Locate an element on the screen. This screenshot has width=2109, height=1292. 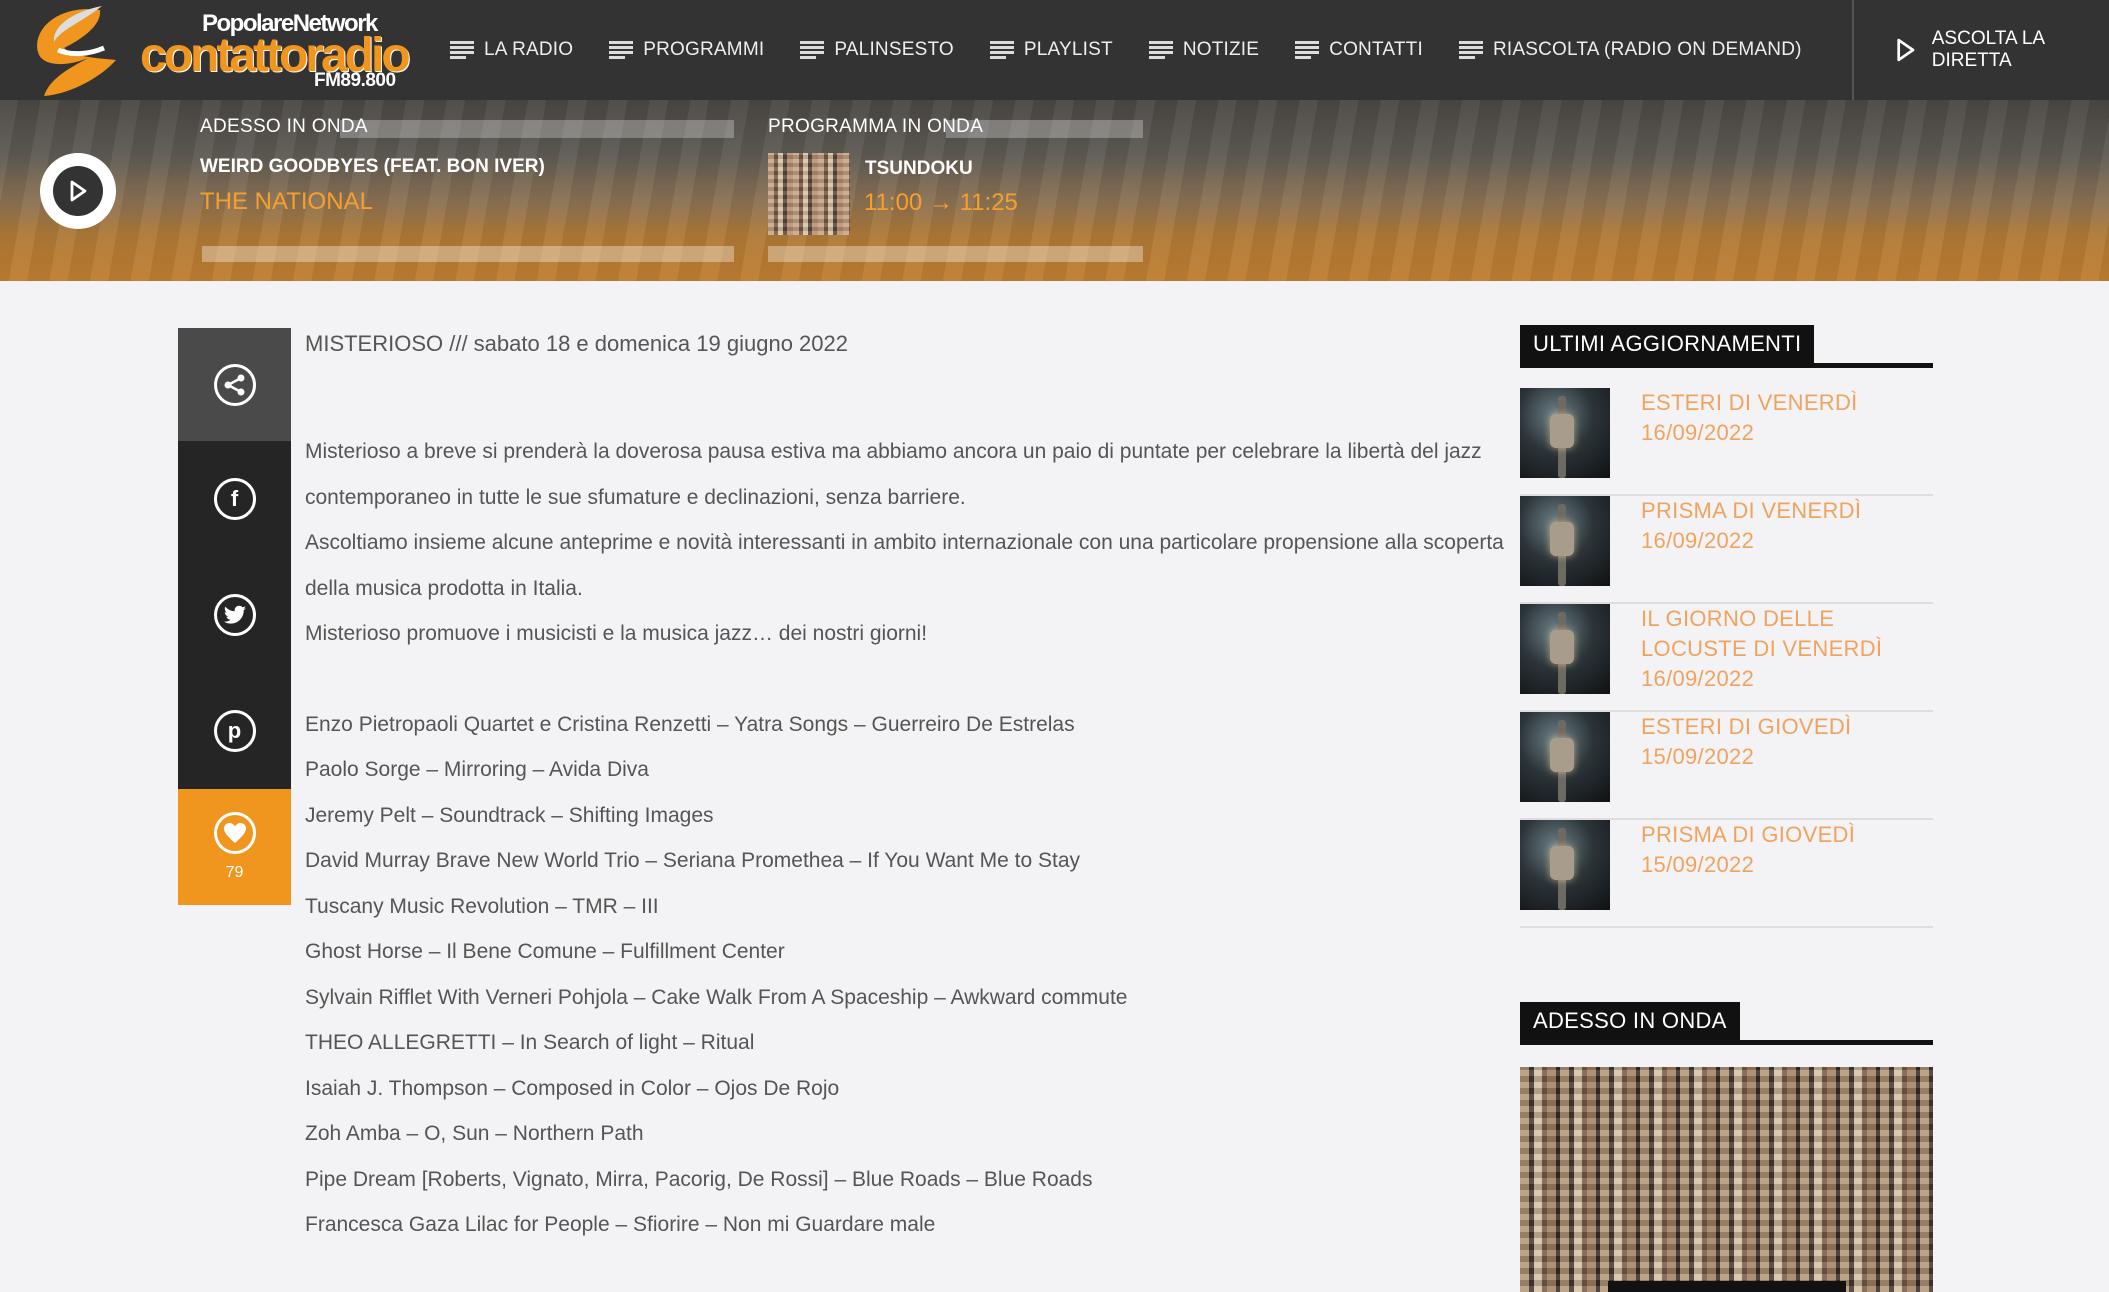
share-icon is located at coordinates (234, 384).